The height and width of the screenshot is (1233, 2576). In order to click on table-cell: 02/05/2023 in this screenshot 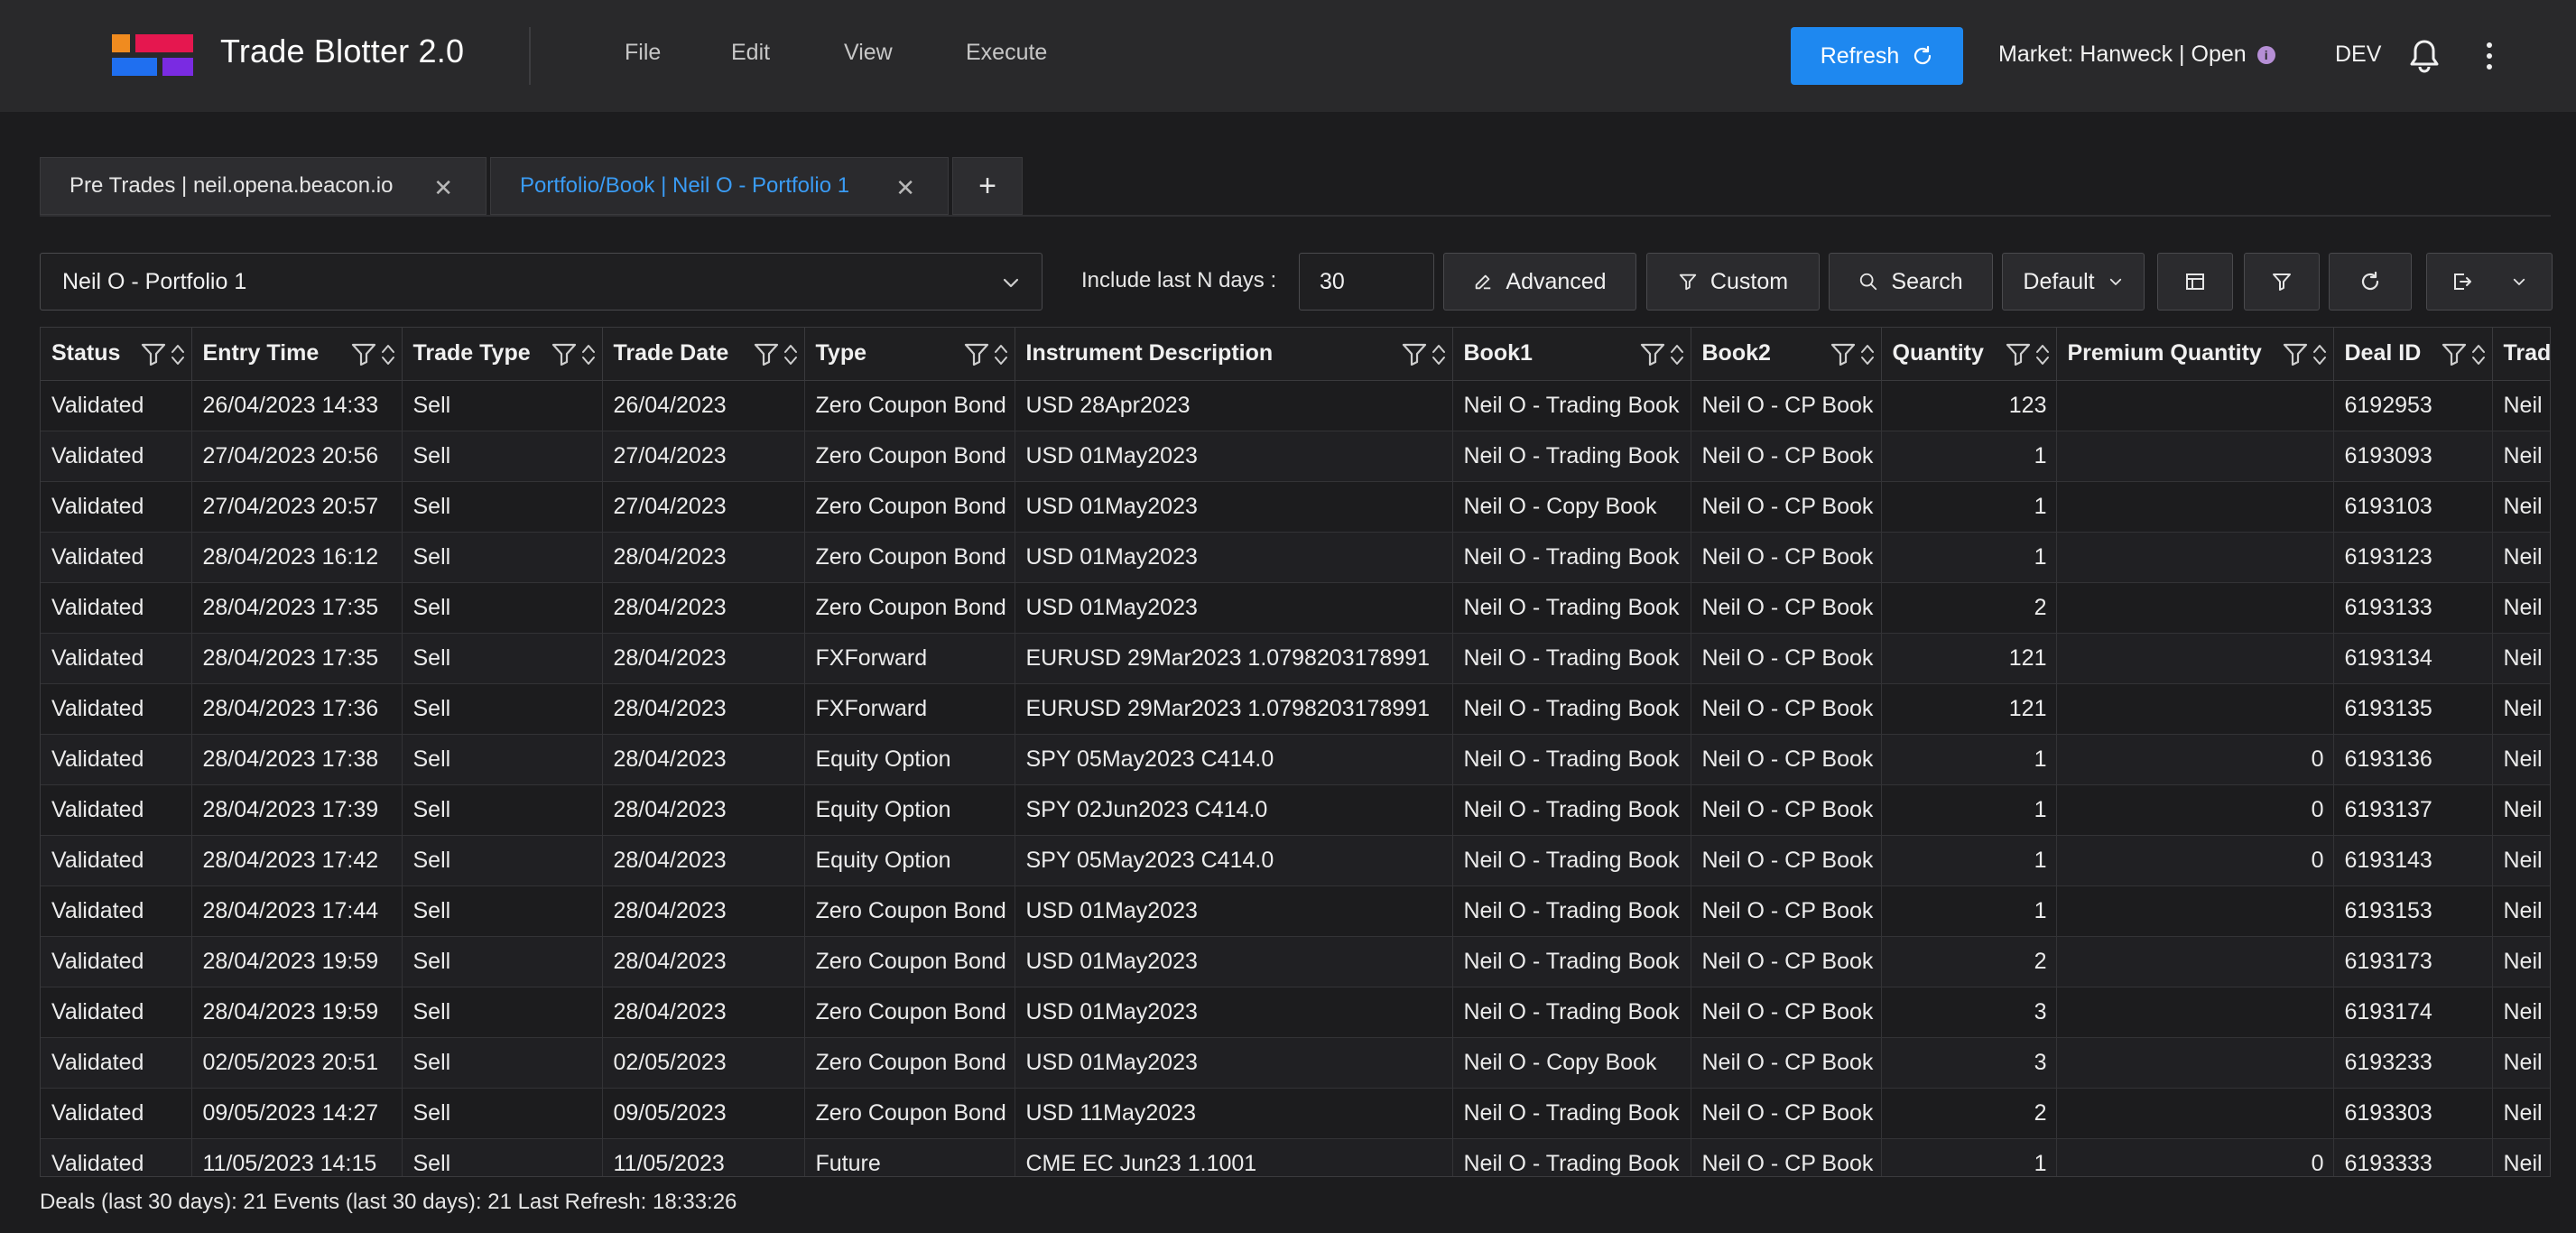, I will do `click(704, 1063)`.